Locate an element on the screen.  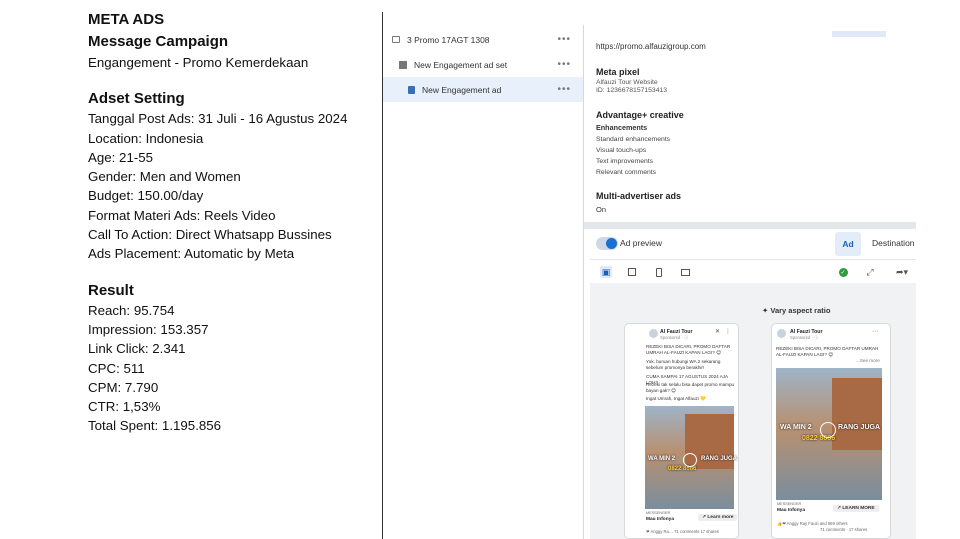
adset-heading: Adset Setting is located at coordinates (136, 99).